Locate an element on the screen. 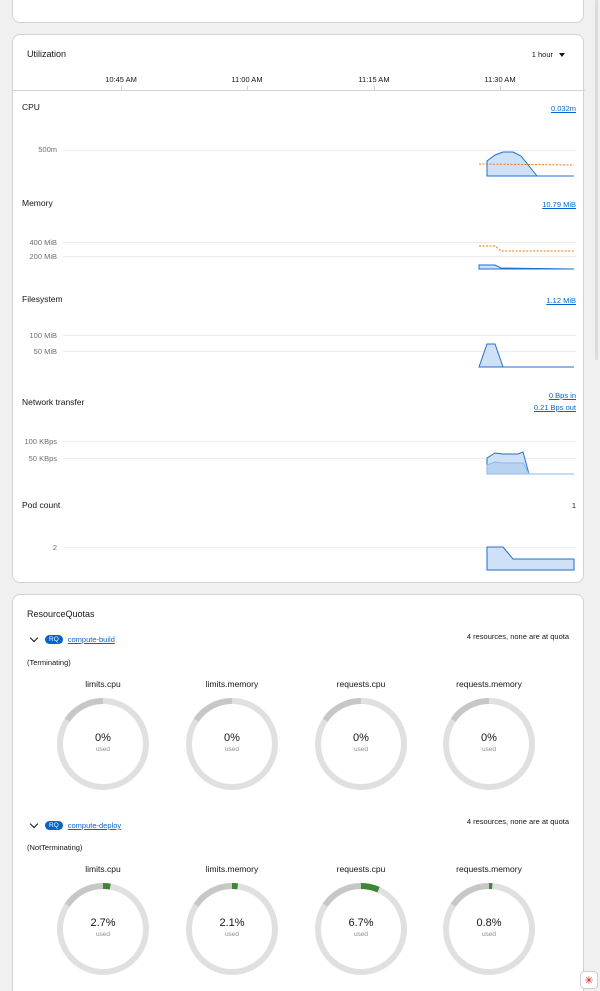  cpu-metric: CPU 0.032m 500m is located at coordinates (299, 147).